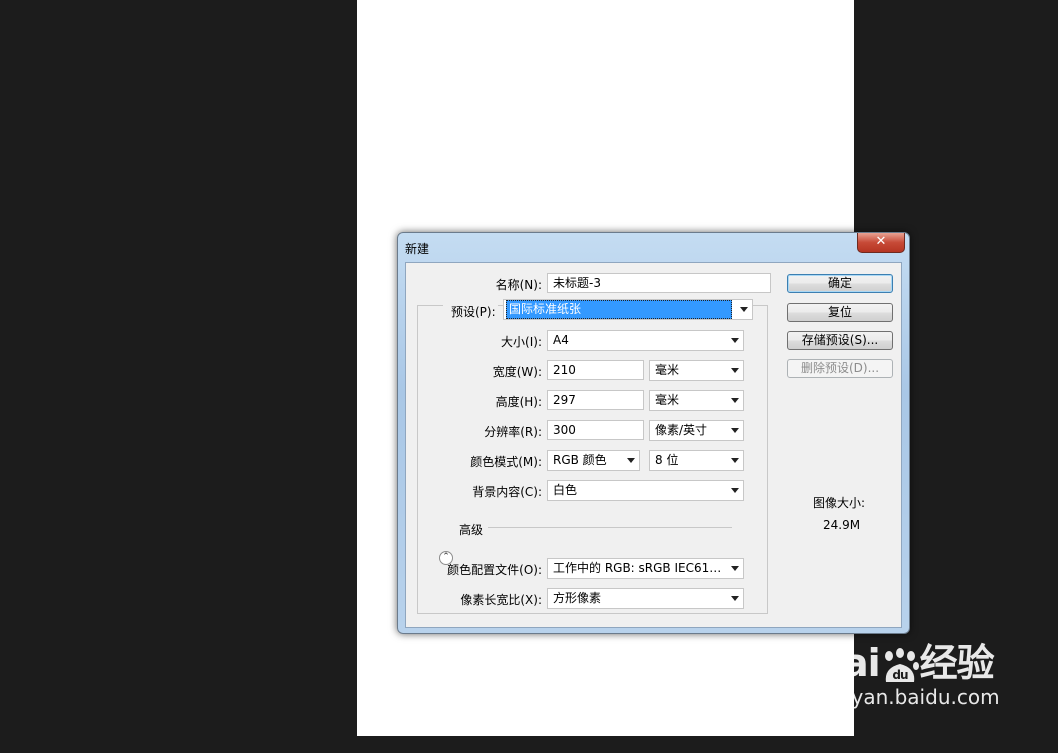  I want to click on advanced-label: 高级, so click(471, 530).